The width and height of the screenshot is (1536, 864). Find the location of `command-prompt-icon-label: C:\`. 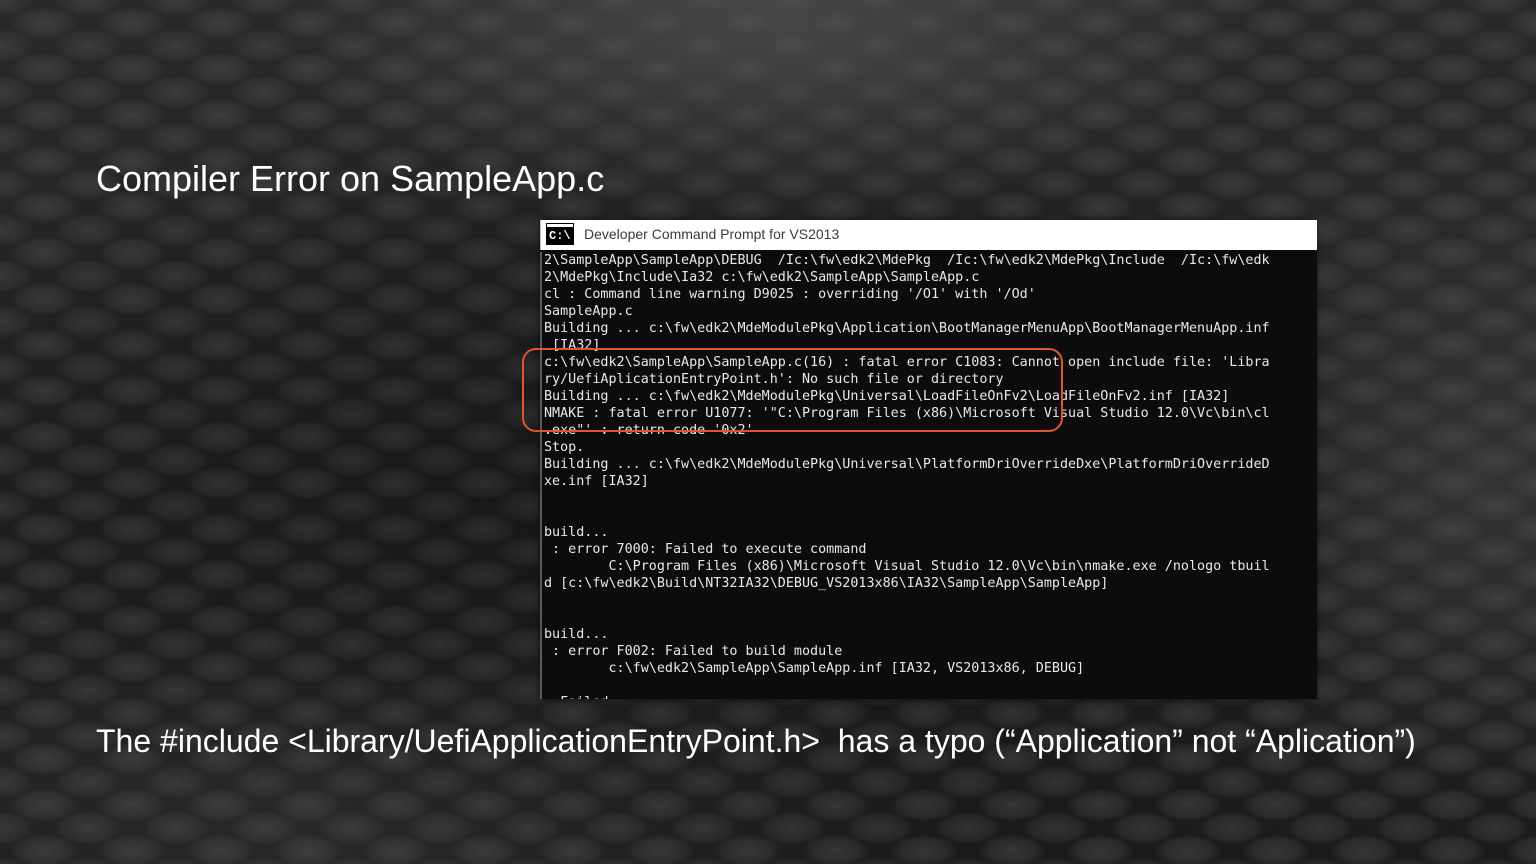

command-prompt-icon-label: C:\ is located at coordinates (560, 236).